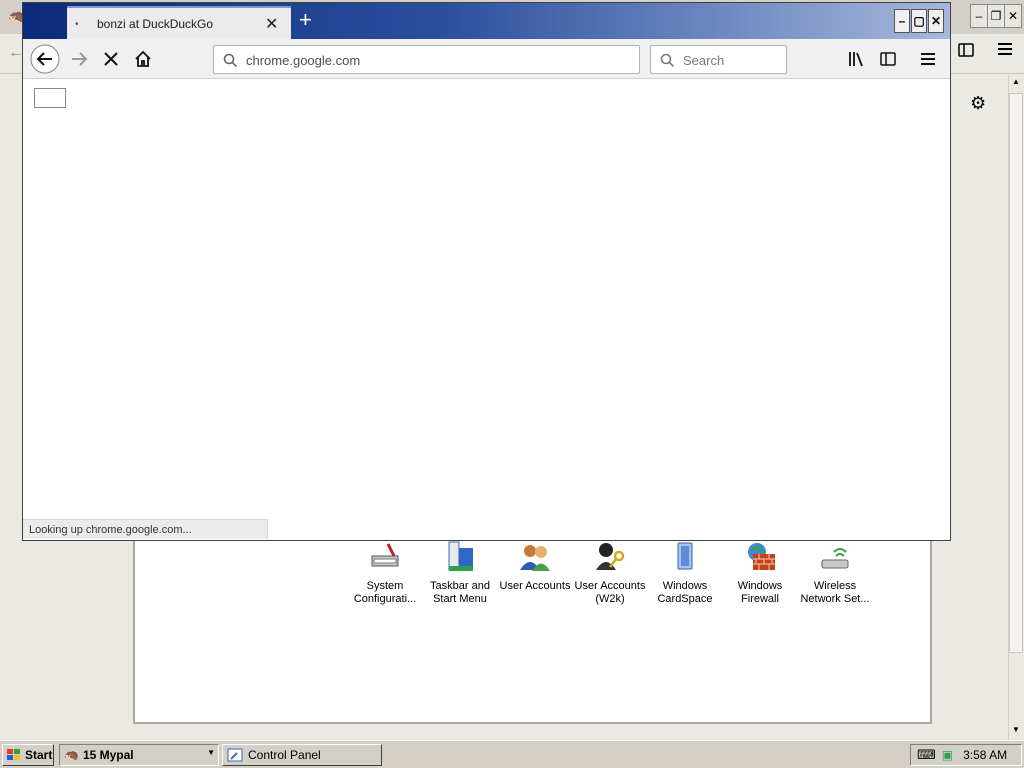 The height and width of the screenshot is (768, 1024). I want to click on search-input: Search, so click(718, 59).